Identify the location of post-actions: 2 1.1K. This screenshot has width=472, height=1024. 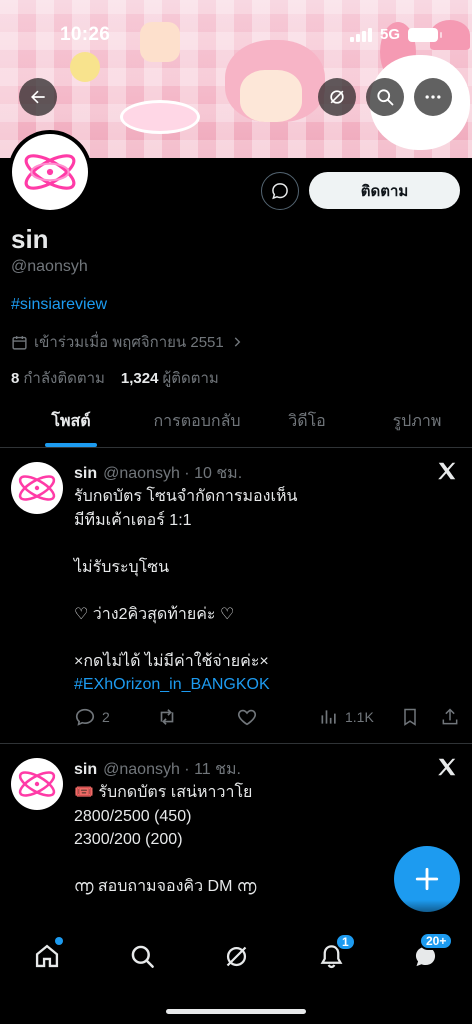
(268, 717).